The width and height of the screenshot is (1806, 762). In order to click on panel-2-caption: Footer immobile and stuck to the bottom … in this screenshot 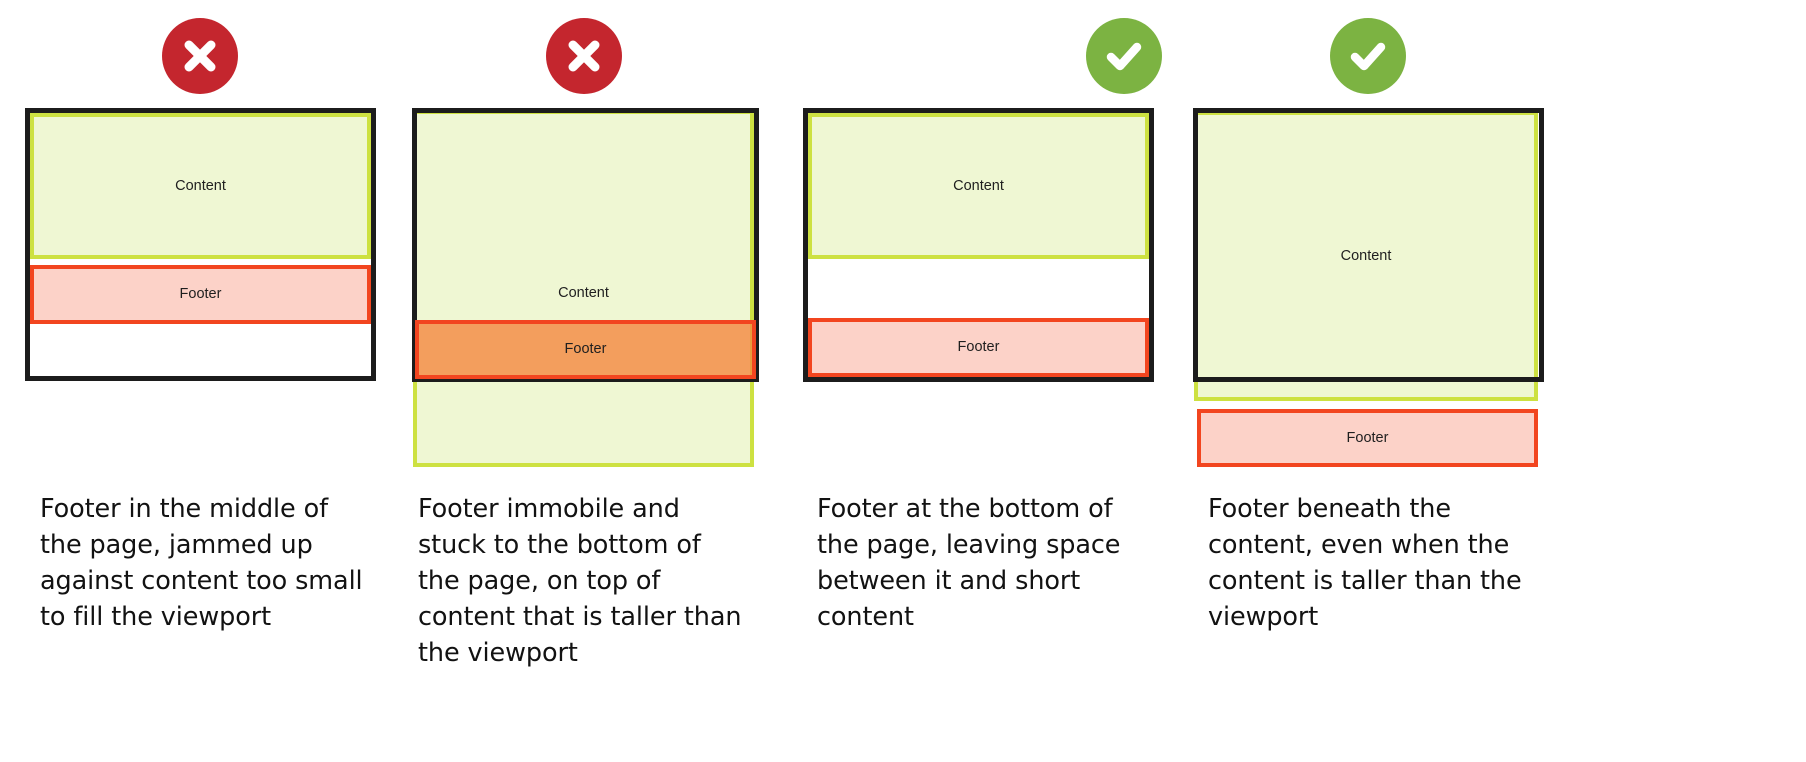, I will do `click(580, 581)`.